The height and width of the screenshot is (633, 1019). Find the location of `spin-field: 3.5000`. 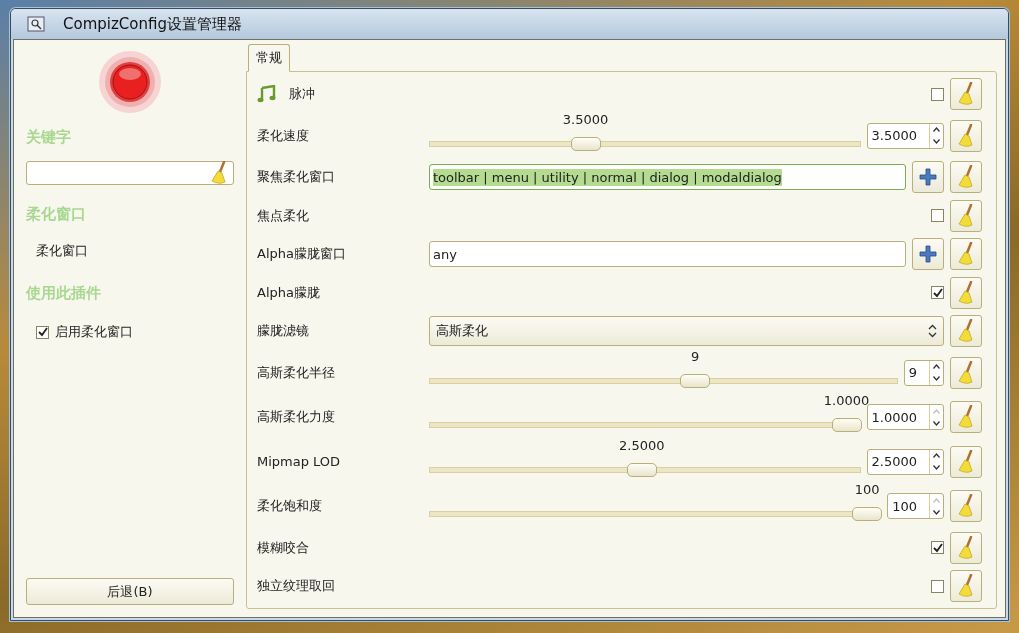

spin-field: 3.5000 is located at coordinates (905, 135).